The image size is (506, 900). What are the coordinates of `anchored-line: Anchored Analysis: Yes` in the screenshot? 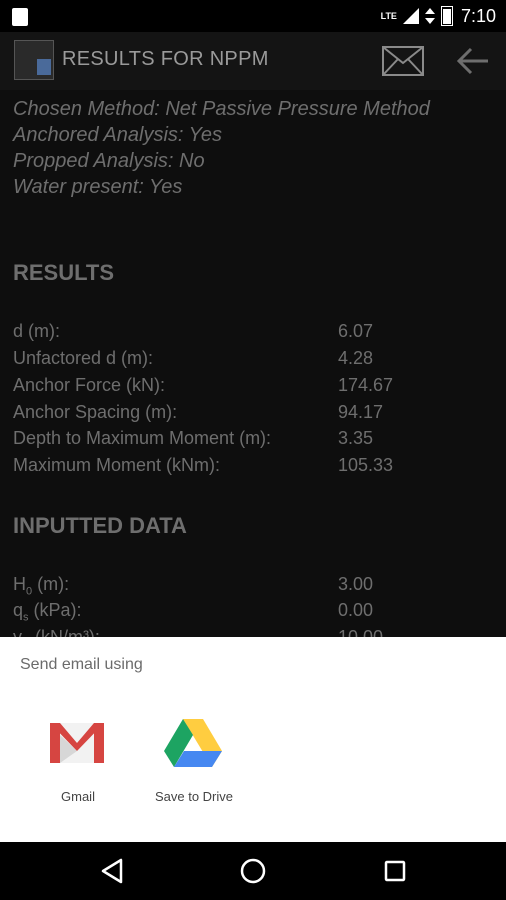 It's located at (118, 135).